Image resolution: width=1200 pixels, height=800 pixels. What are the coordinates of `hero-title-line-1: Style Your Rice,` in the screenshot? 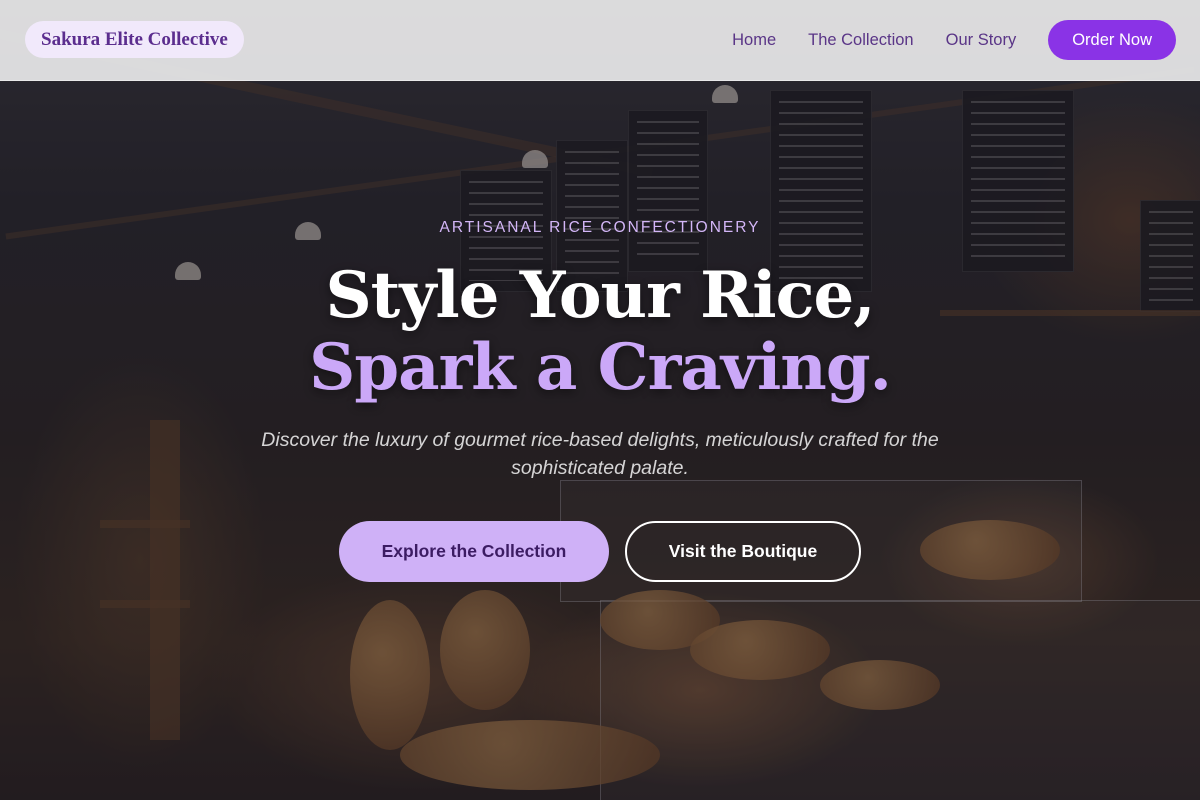 It's located at (600, 295).